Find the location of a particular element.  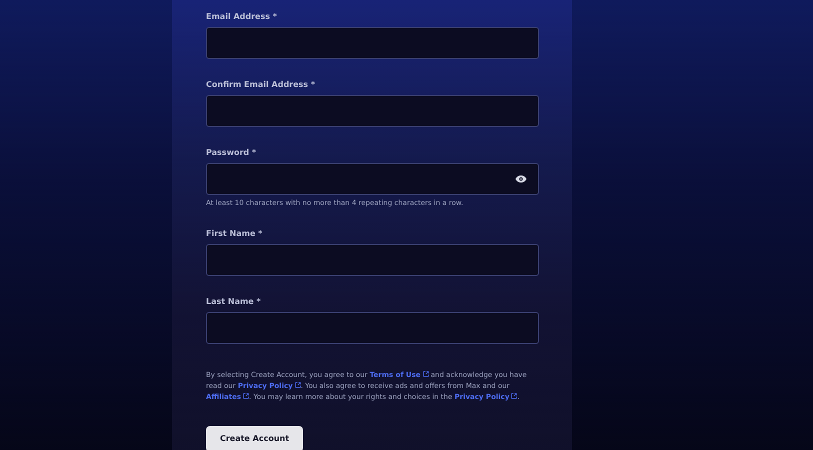

field-label: Confirm Email Address * is located at coordinates (261, 85).